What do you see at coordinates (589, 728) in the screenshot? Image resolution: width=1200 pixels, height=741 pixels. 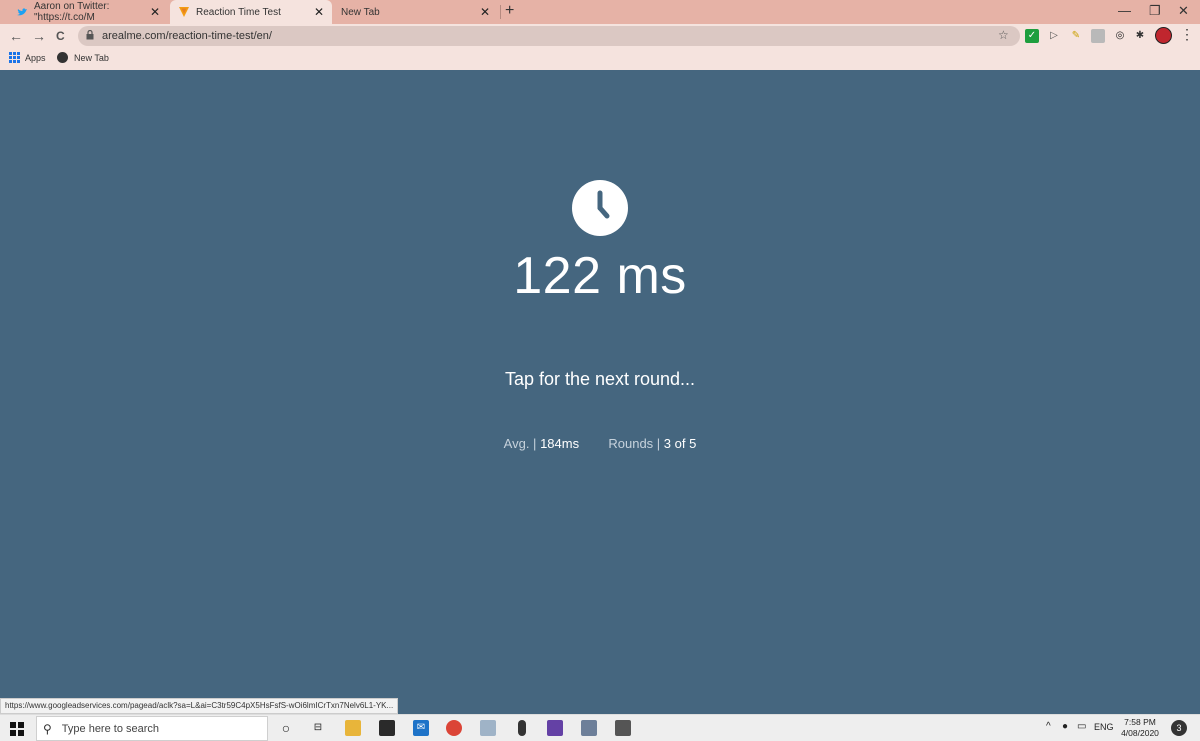 I see `discord-icon` at bounding box center [589, 728].